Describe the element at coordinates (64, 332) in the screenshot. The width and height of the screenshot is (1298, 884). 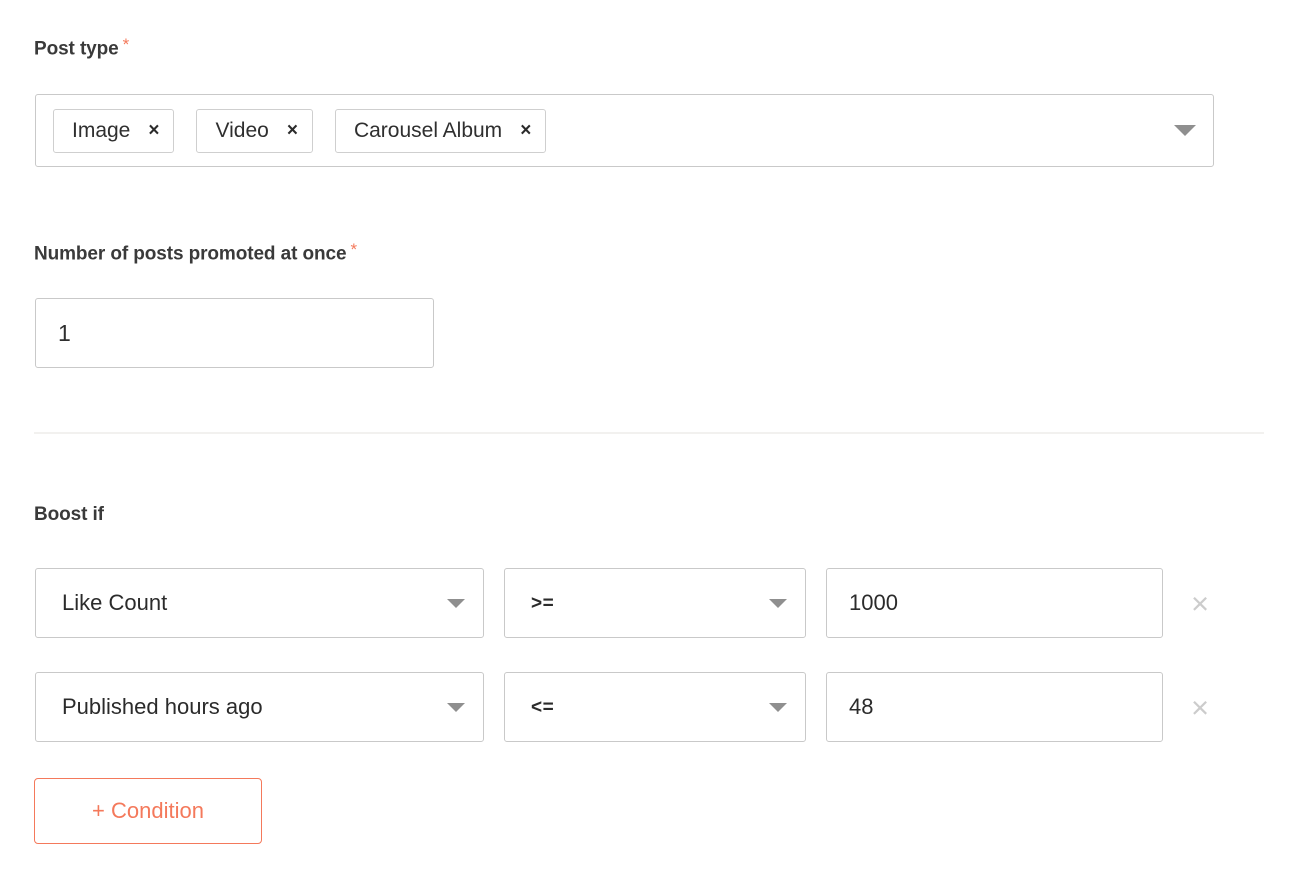
I see `posts-promoted-value: 1` at that location.